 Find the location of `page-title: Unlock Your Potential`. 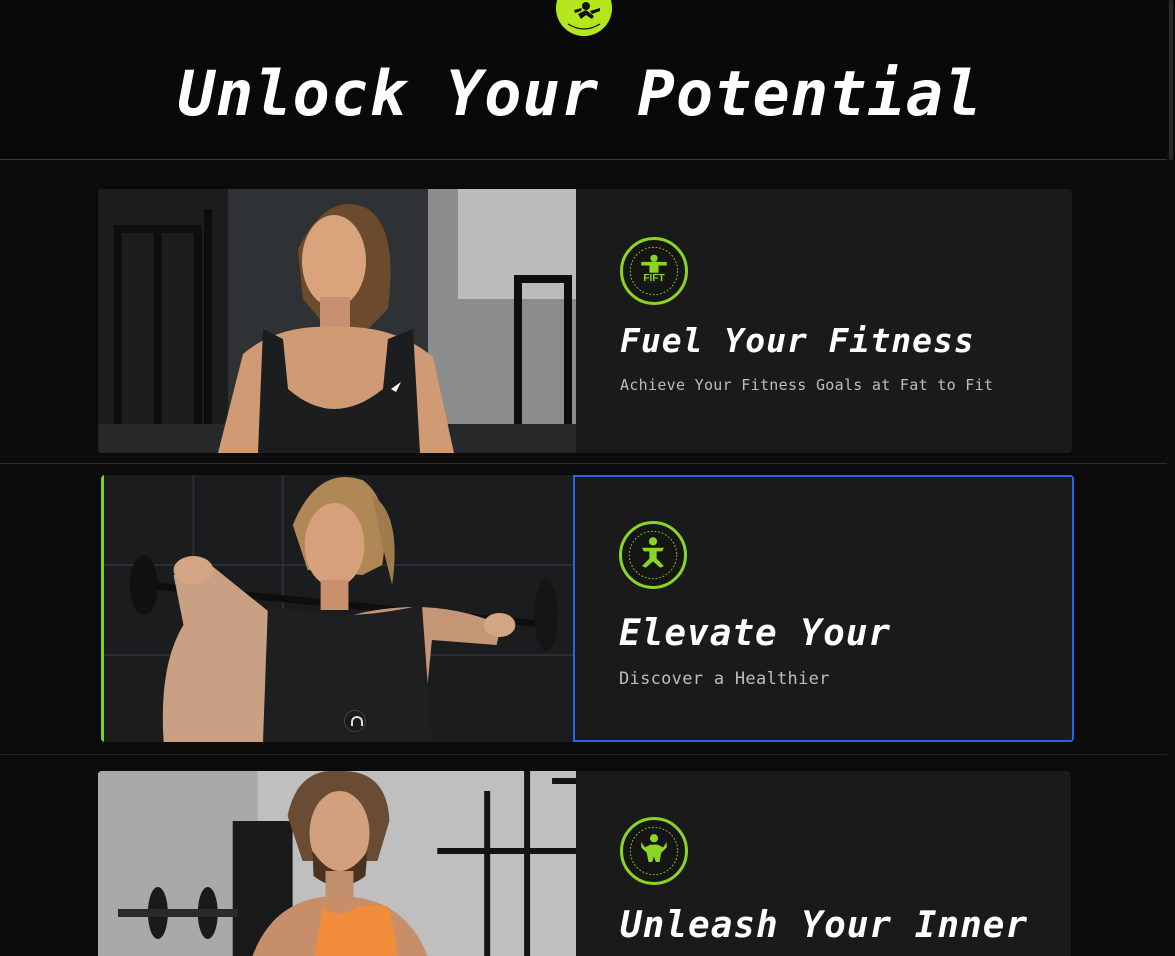

page-title: Unlock Your Potential is located at coordinates (580, 93).